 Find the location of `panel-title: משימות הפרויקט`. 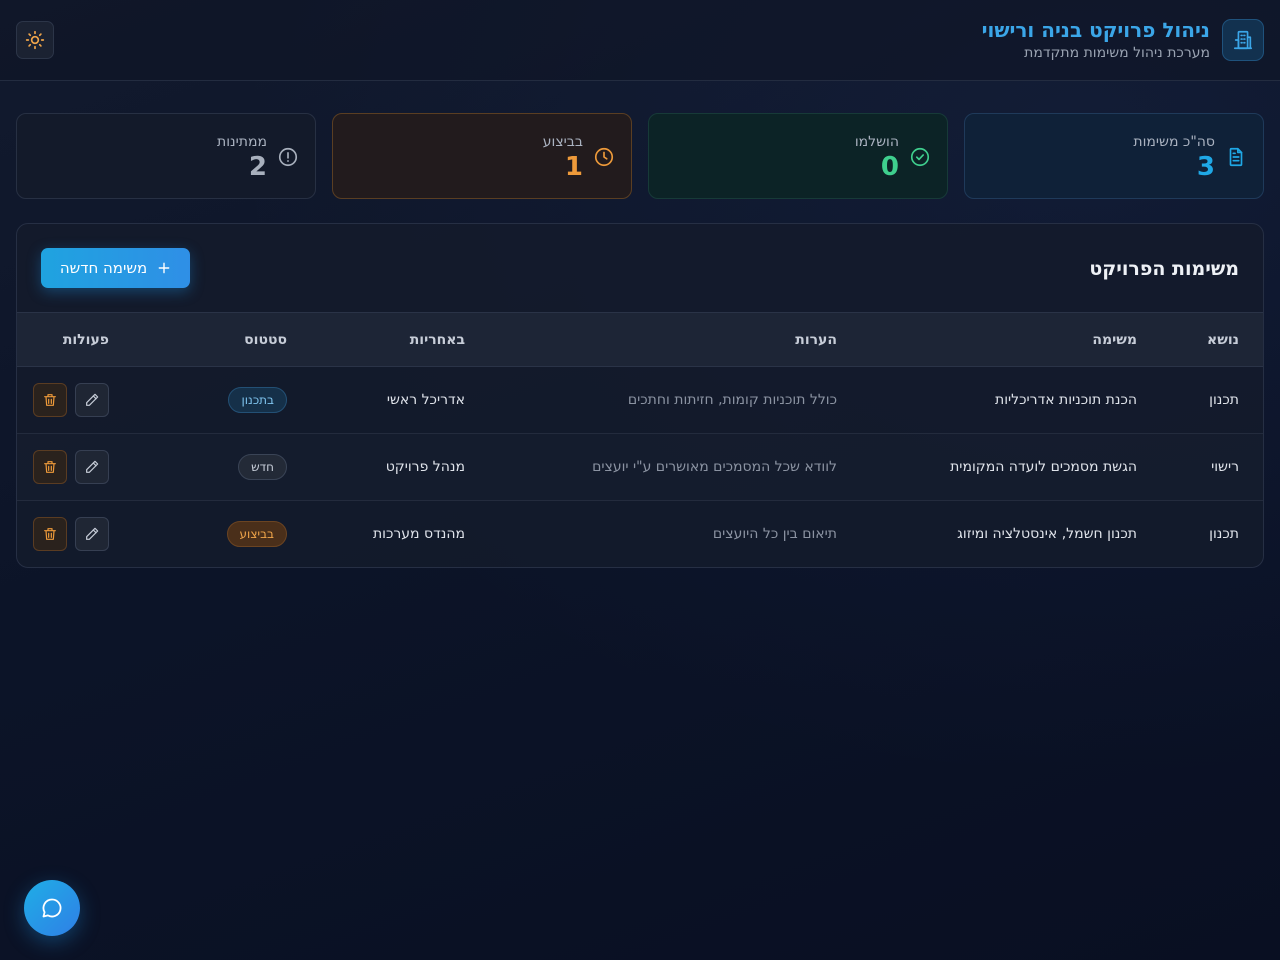

panel-title: משימות הפרויקט is located at coordinates (1164, 269).